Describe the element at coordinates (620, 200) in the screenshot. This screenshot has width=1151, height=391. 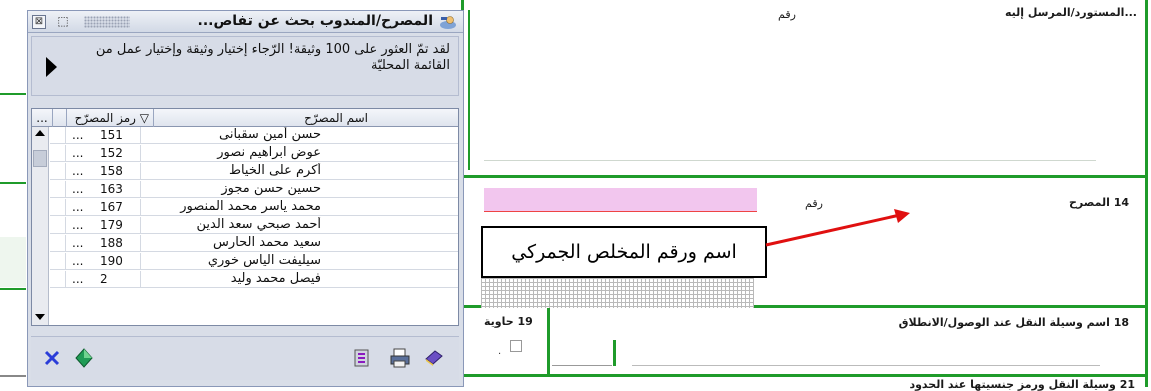
I see `declarant-name-field` at that location.